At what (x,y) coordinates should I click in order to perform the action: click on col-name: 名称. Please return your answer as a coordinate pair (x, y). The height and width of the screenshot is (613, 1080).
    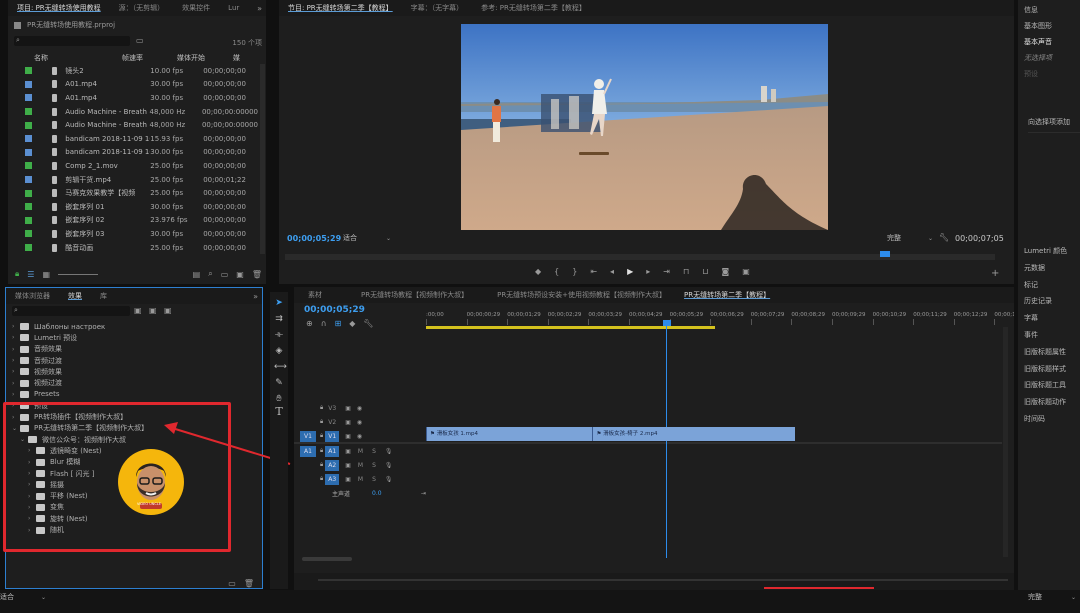
    Looking at the image, I should click on (78, 58).